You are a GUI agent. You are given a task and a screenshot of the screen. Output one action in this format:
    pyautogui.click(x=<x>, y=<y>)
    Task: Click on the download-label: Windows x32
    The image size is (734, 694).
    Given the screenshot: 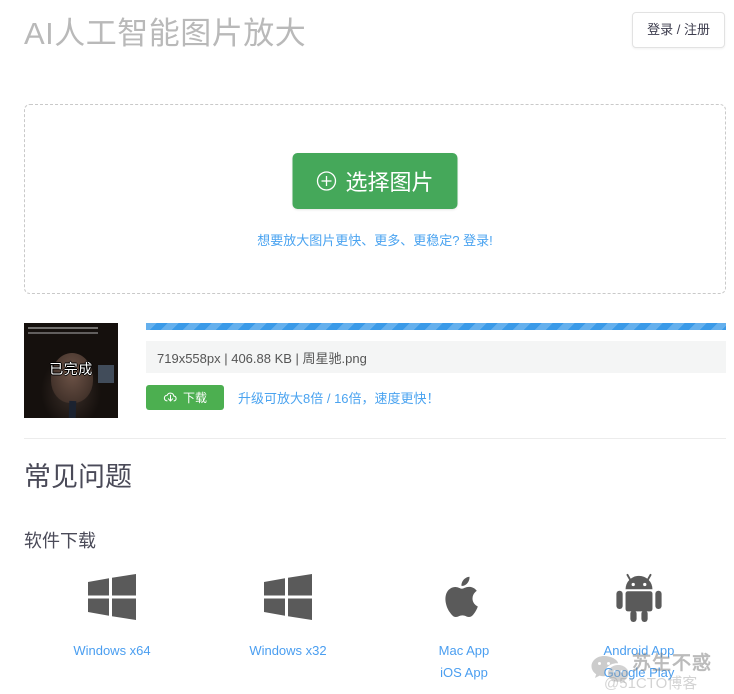 What is the action you would take?
    pyautogui.click(x=287, y=651)
    